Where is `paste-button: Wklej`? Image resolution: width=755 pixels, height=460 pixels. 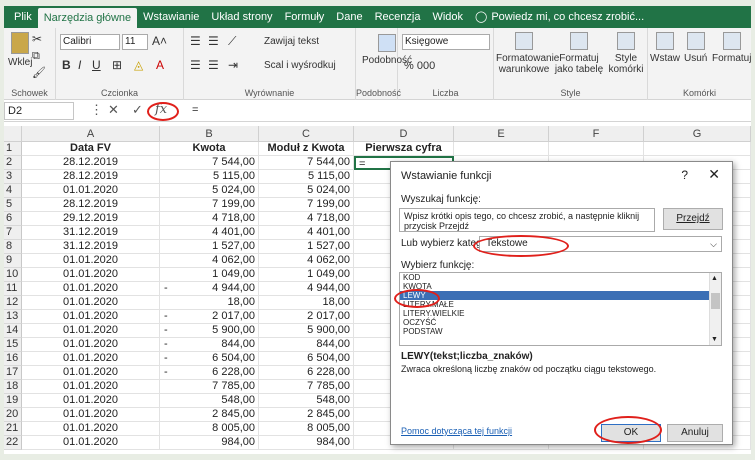
paste-button: Wklej is located at coordinates (20, 50).